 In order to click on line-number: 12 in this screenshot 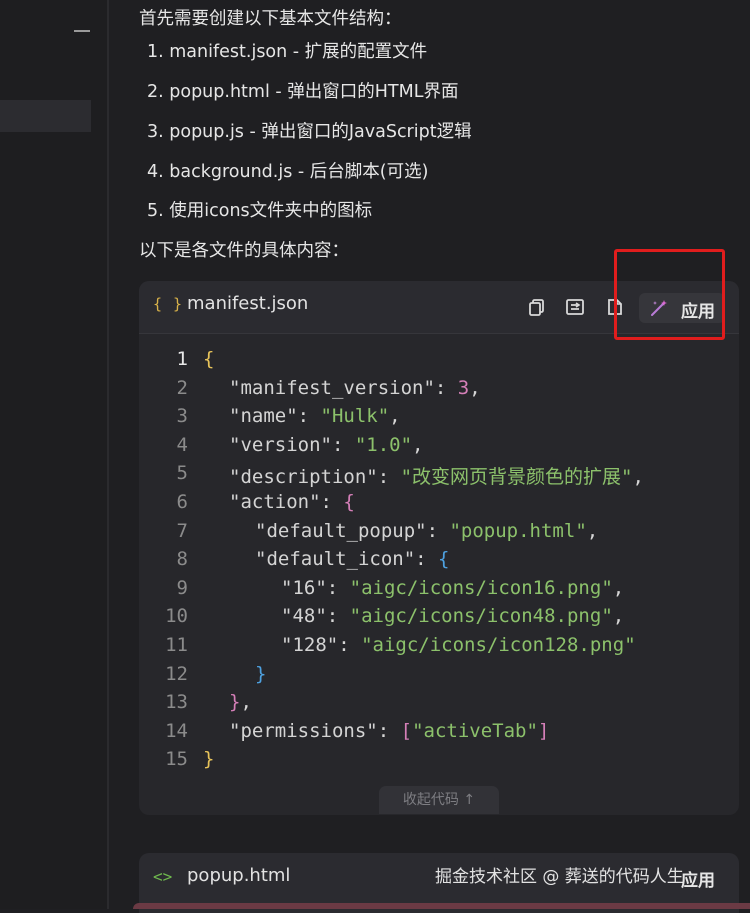, I will do `click(176, 673)`.